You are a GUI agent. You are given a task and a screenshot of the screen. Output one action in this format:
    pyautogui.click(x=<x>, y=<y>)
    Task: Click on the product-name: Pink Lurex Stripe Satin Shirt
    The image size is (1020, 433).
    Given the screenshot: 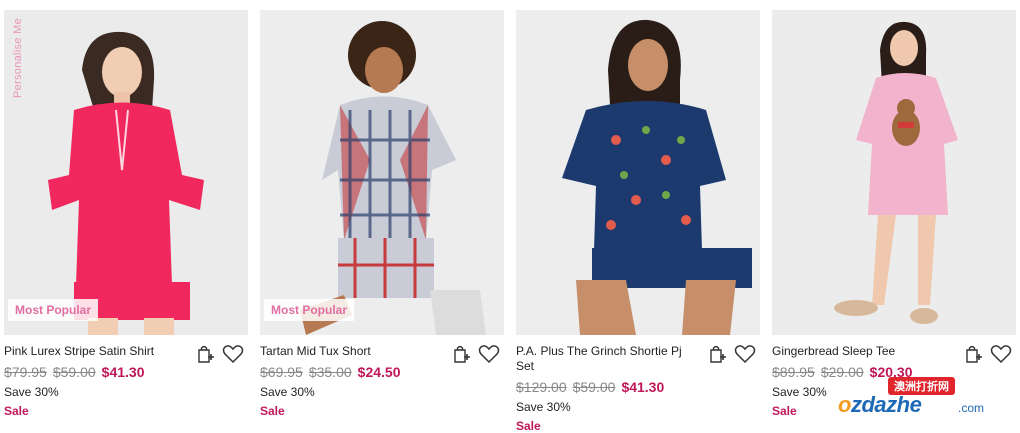 What is the action you would take?
    pyautogui.click(x=92, y=351)
    